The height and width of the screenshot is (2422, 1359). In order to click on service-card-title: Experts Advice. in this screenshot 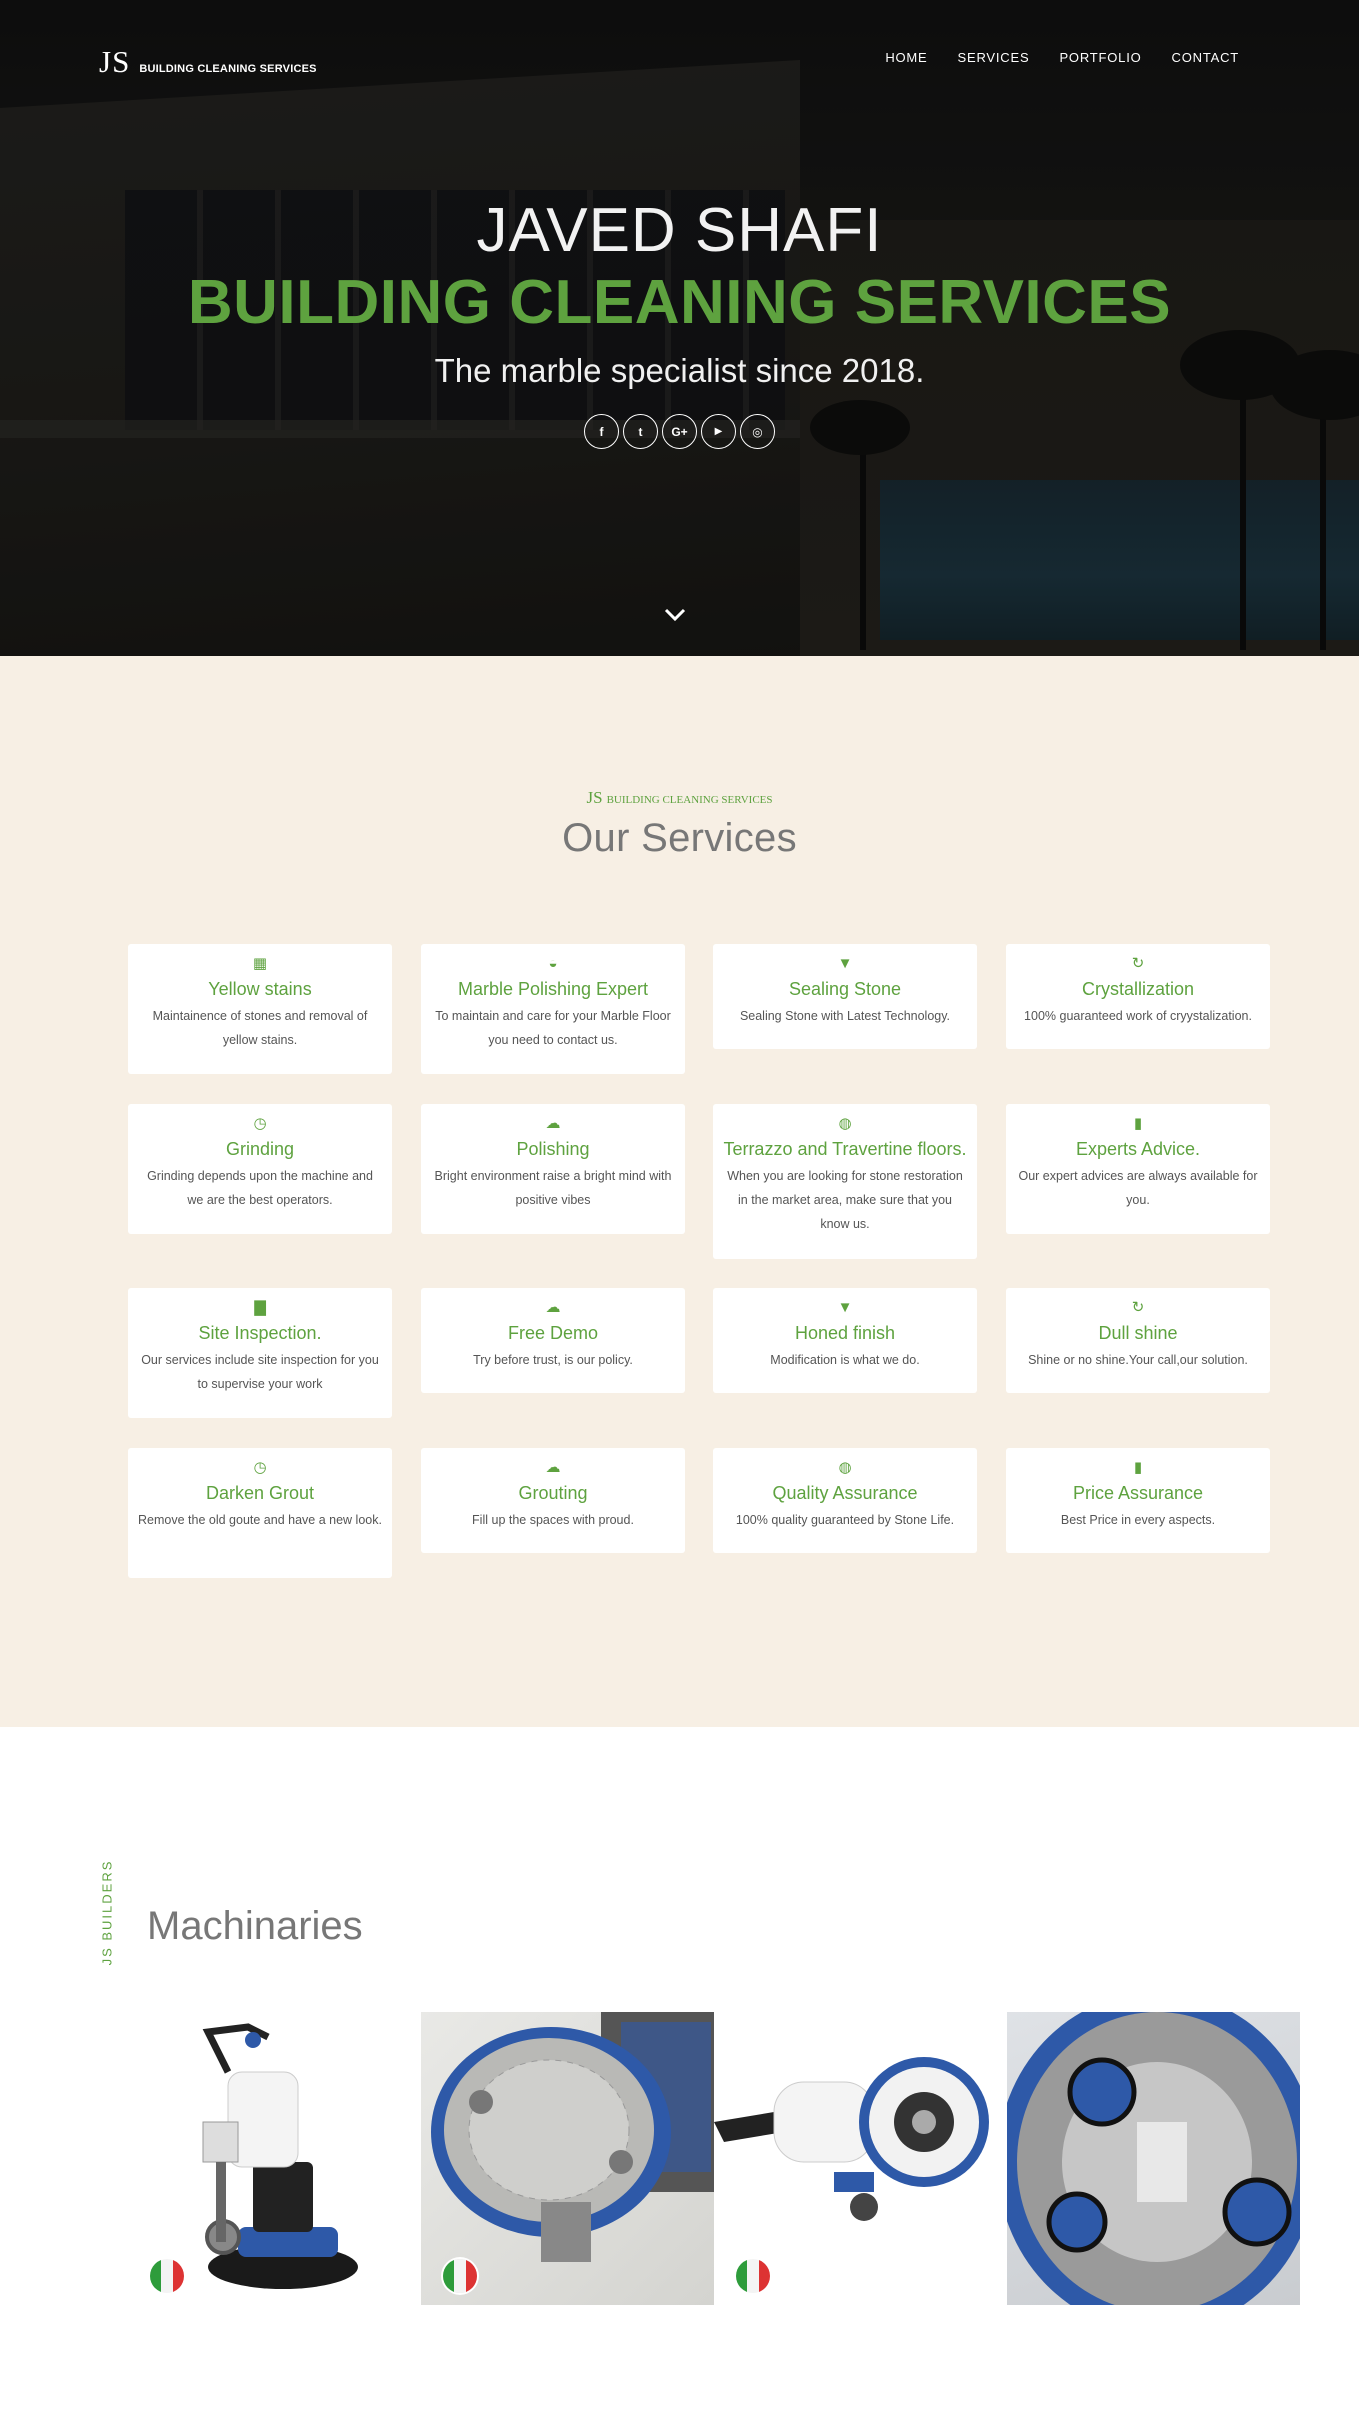, I will do `click(1138, 1149)`.